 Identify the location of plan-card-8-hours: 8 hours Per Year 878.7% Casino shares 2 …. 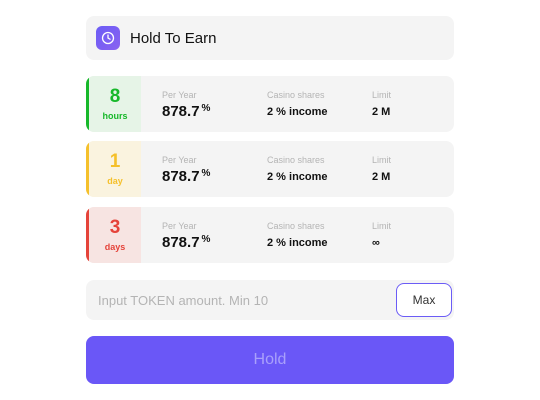
(270, 104).